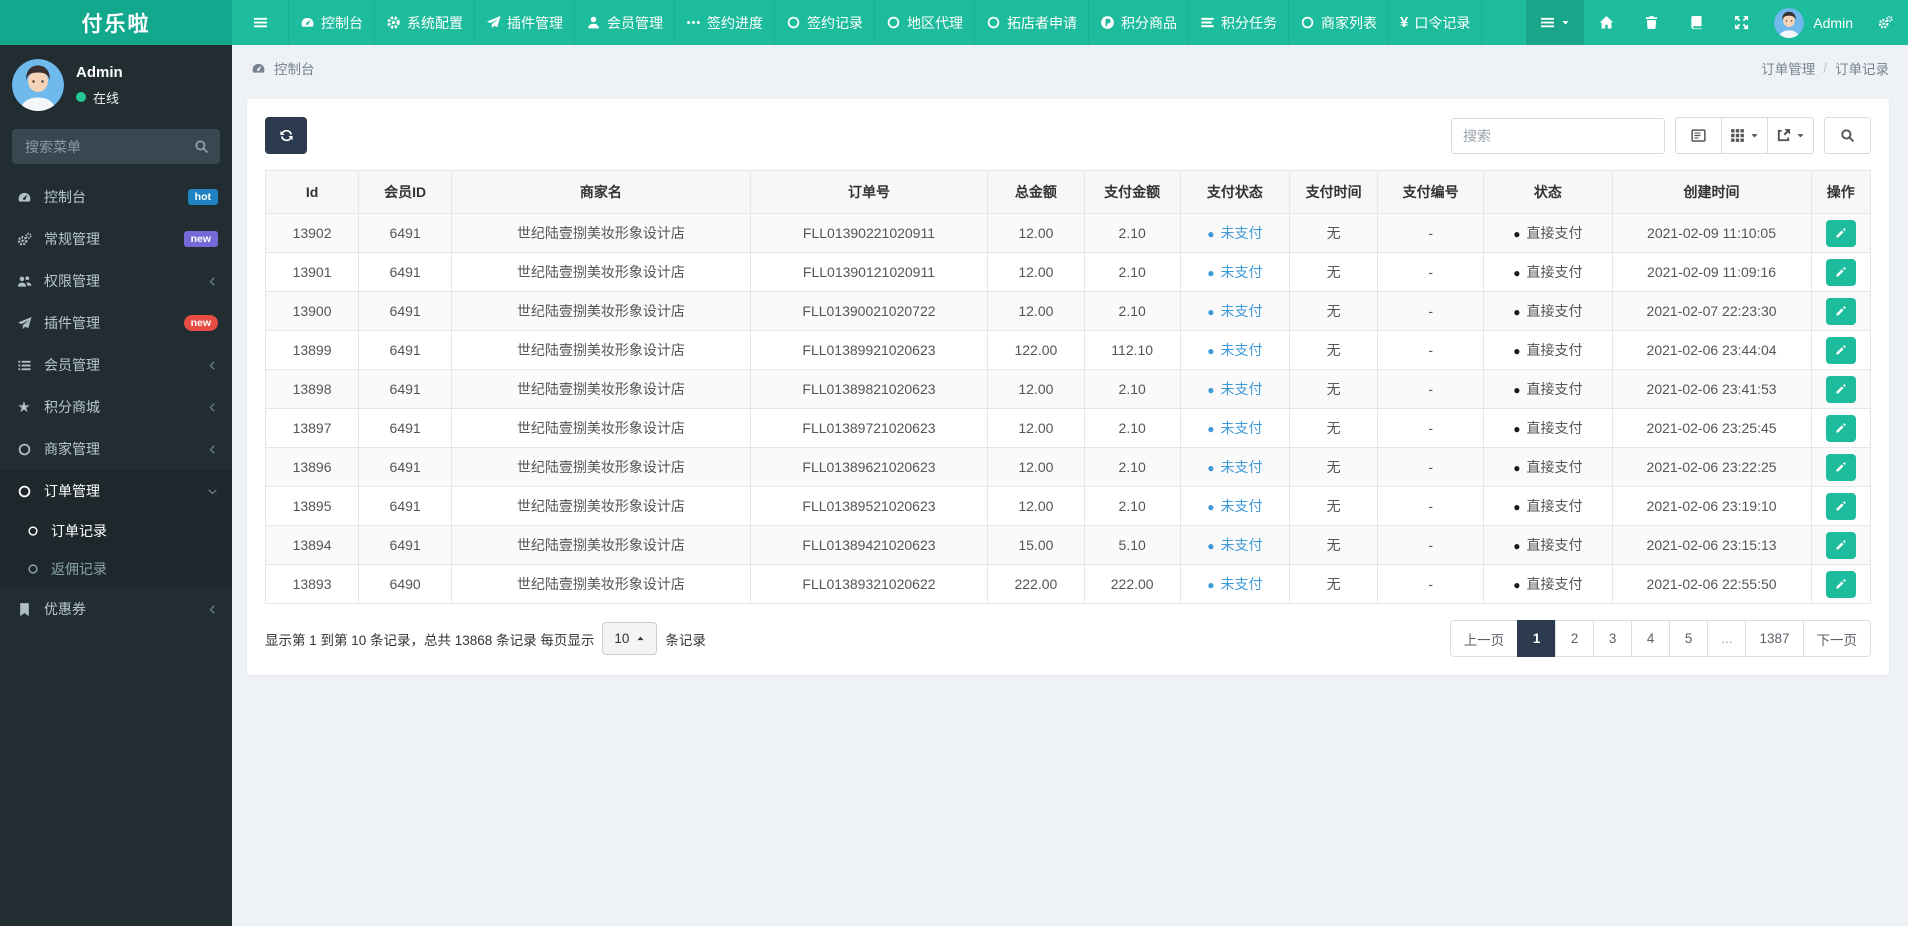  What do you see at coordinates (24, 609) in the screenshot?
I see `bookmark-icon` at bounding box center [24, 609].